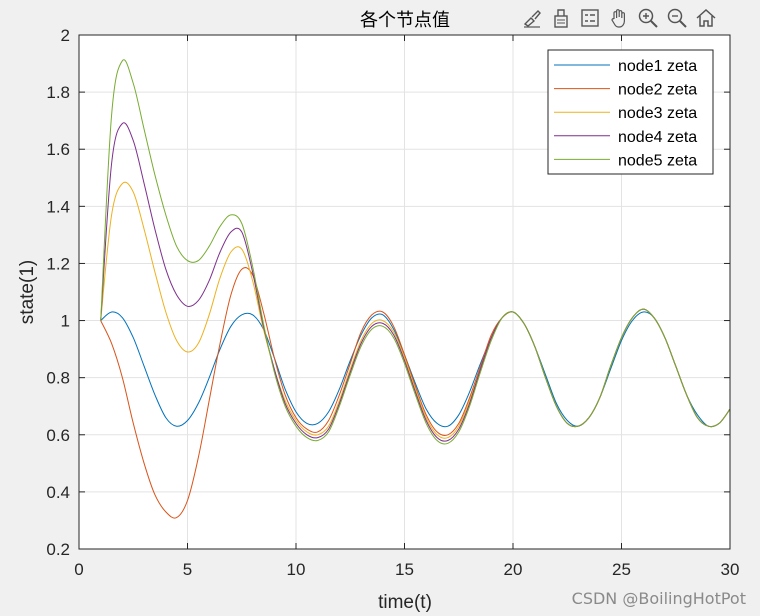 This screenshot has height=616, width=760. I want to click on axes-toolbar, so click(618, 18).